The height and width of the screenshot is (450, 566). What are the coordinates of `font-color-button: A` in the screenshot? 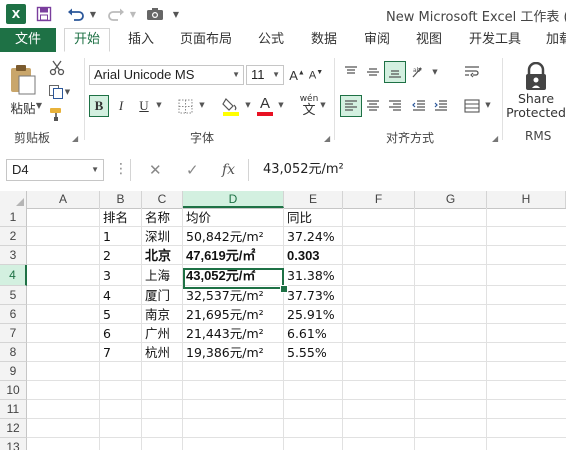 It's located at (265, 106).